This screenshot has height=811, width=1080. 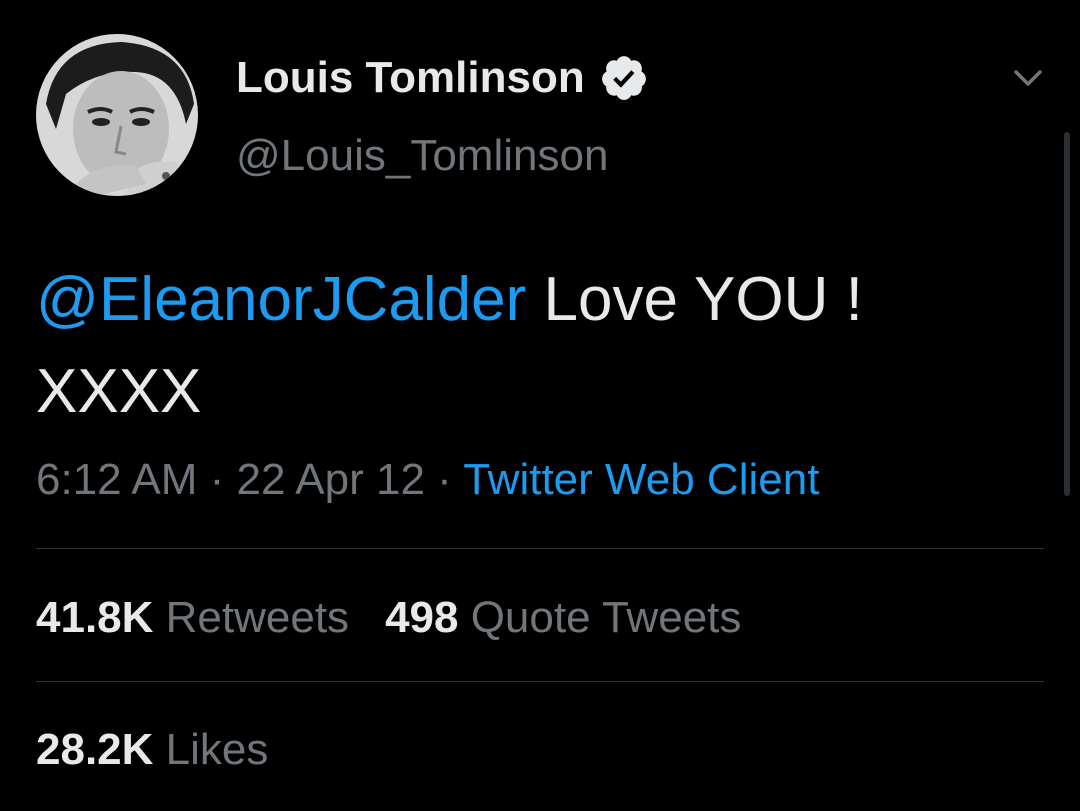 I want to click on likes-stat: 28.2K Likes, so click(x=152, y=750).